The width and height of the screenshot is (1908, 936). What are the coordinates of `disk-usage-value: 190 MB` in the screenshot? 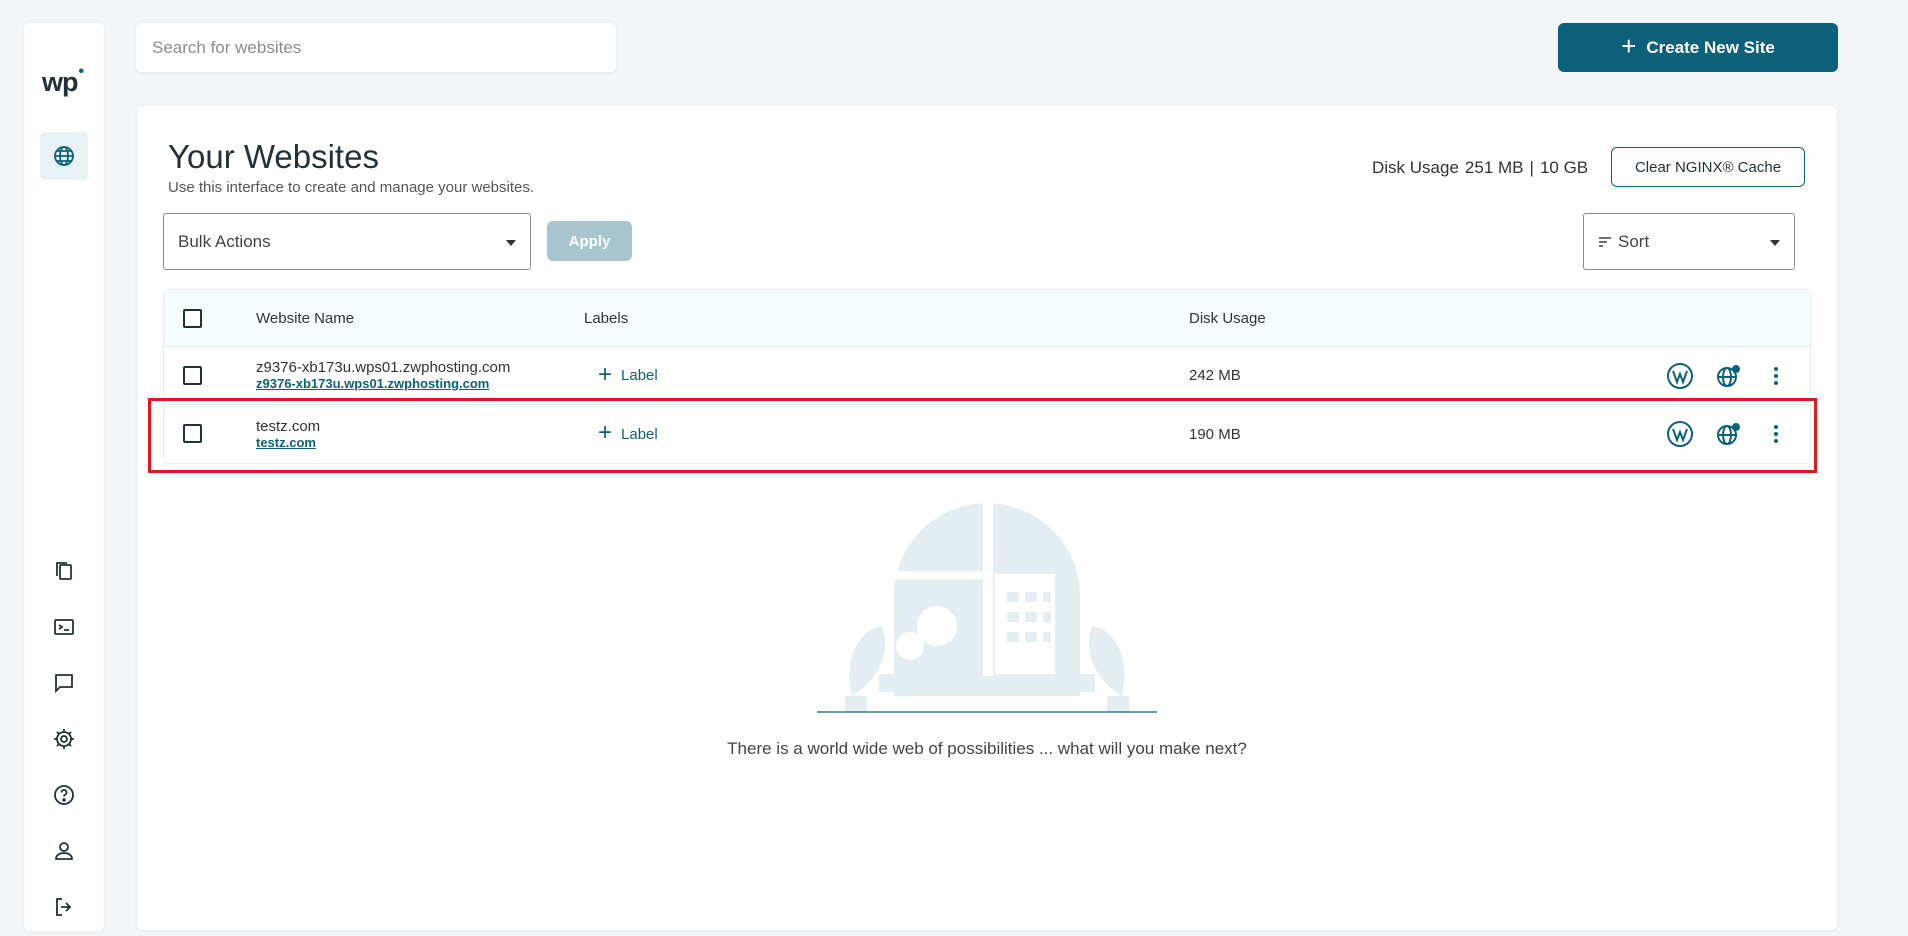 It's located at (1215, 434).